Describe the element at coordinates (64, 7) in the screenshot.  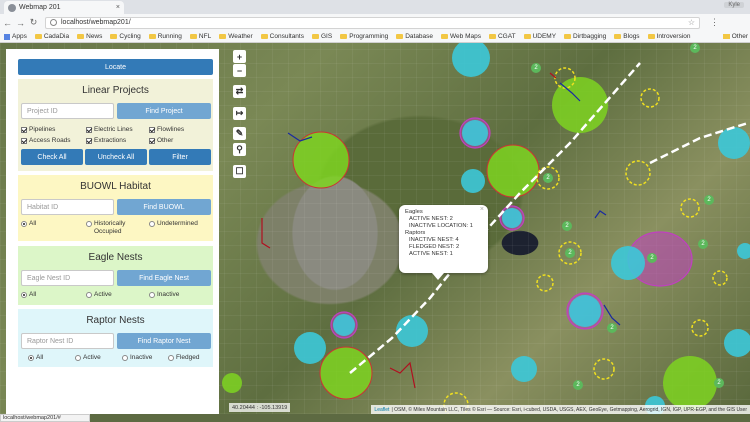
I see `browser-tab: Webmap 201 ×` at that location.